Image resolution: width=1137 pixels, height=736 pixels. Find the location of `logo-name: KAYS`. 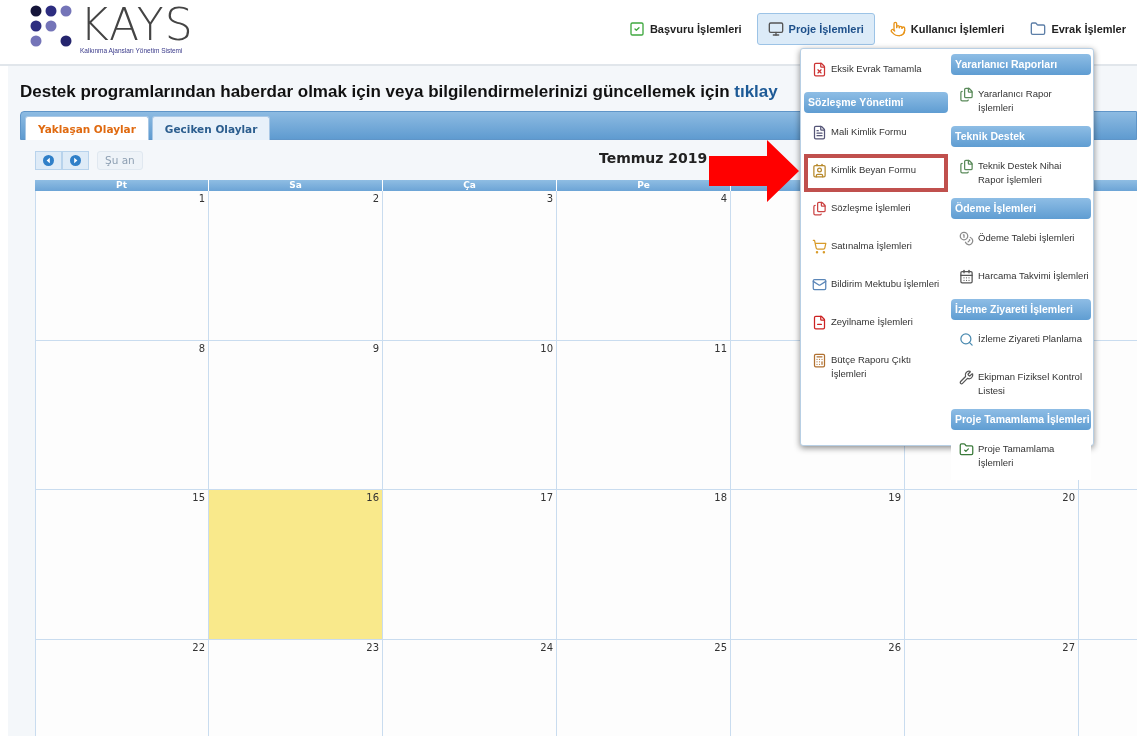

logo-name: KAYS is located at coordinates (137, 25).